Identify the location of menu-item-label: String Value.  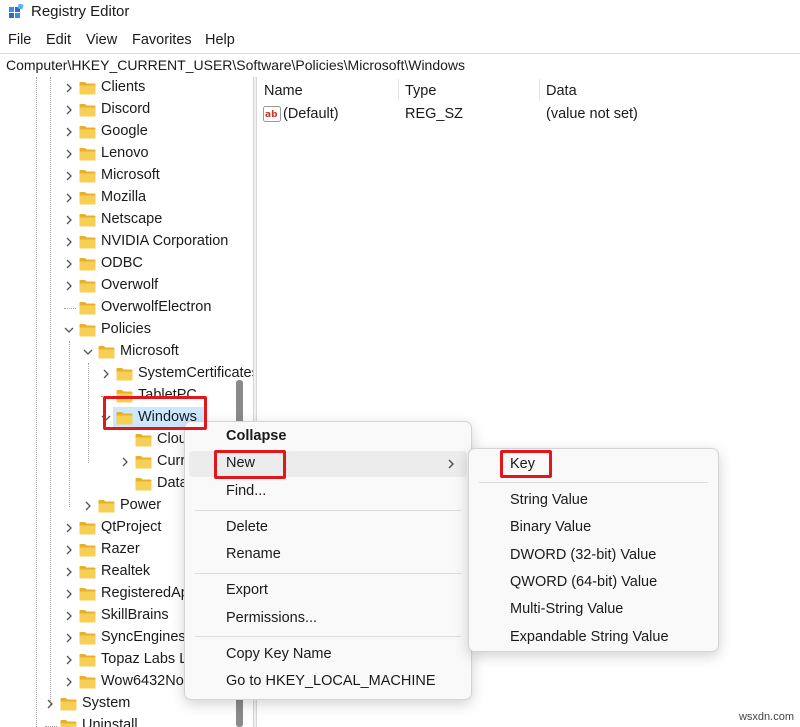
(549, 500).